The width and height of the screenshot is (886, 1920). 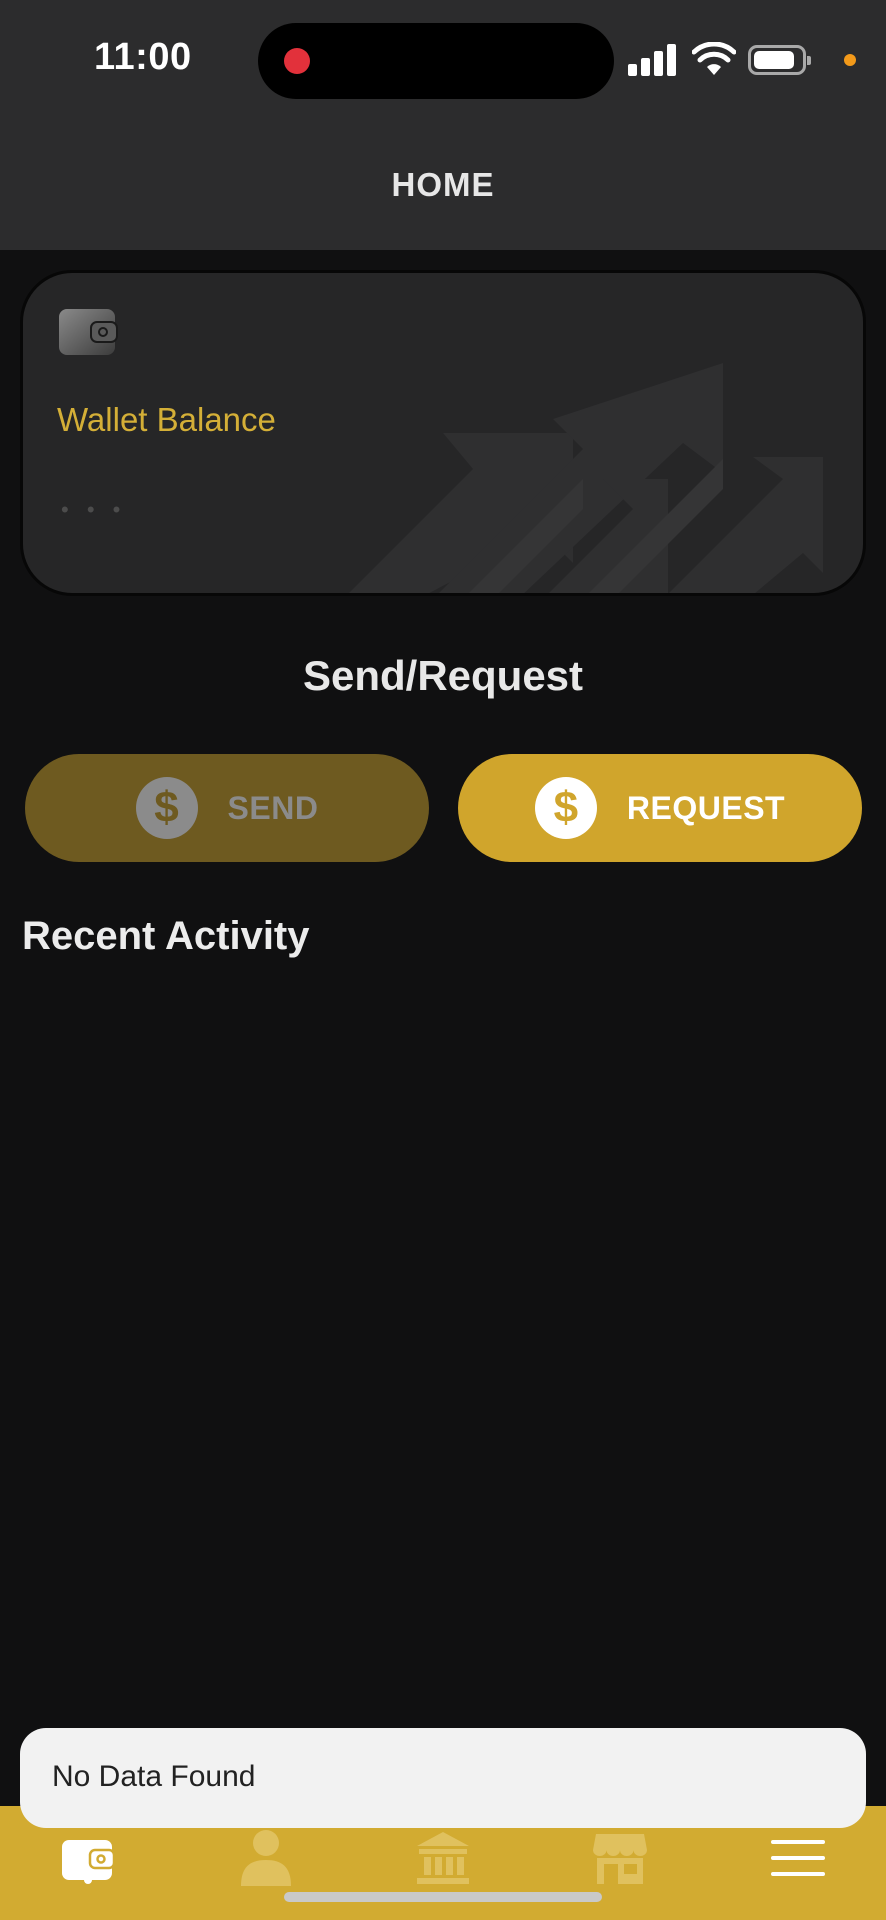 What do you see at coordinates (653, 60) in the screenshot?
I see `cellular-signal-icon` at bounding box center [653, 60].